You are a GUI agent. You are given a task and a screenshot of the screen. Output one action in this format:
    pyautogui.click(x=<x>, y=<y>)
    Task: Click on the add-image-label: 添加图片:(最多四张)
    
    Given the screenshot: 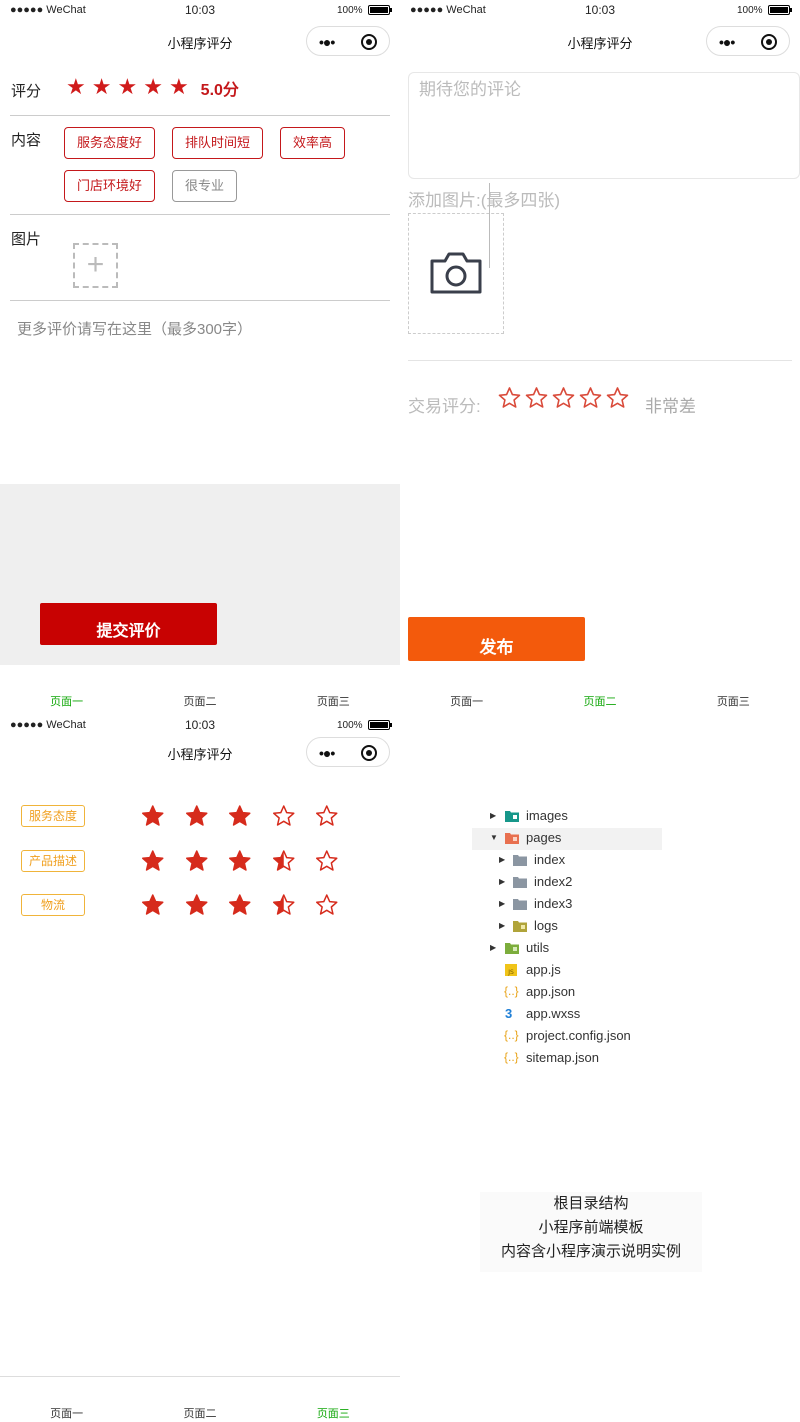 What is the action you would take?
    pyautogui.click(x=484, y=200)
    